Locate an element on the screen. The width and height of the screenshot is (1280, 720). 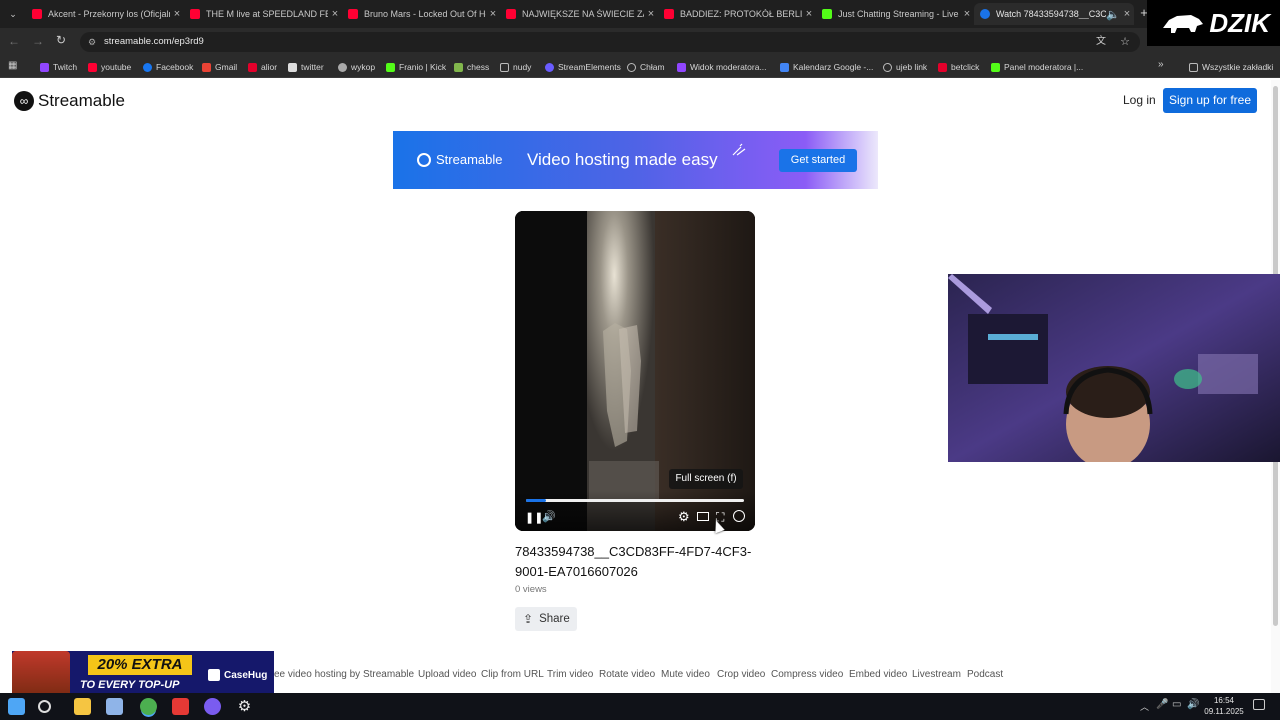
footer-link-embed: Embed video is located at coordinates (878, 674).